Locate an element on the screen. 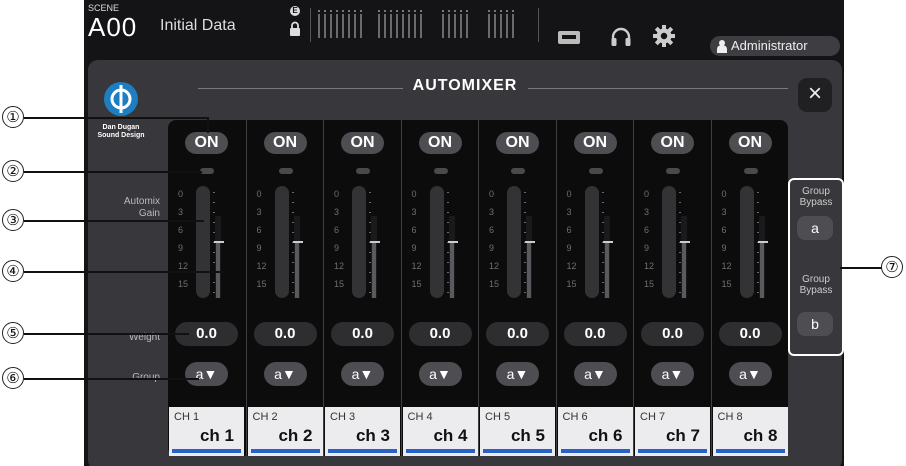 This screenshot has height=466, width=906. callout-5: ⑤ is located at coordinates (13, 333).